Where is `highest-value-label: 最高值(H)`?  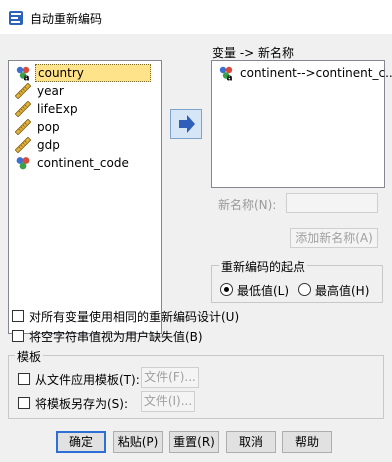
highest-value-label: 最高值(H) is located at coordinates (342, 291).